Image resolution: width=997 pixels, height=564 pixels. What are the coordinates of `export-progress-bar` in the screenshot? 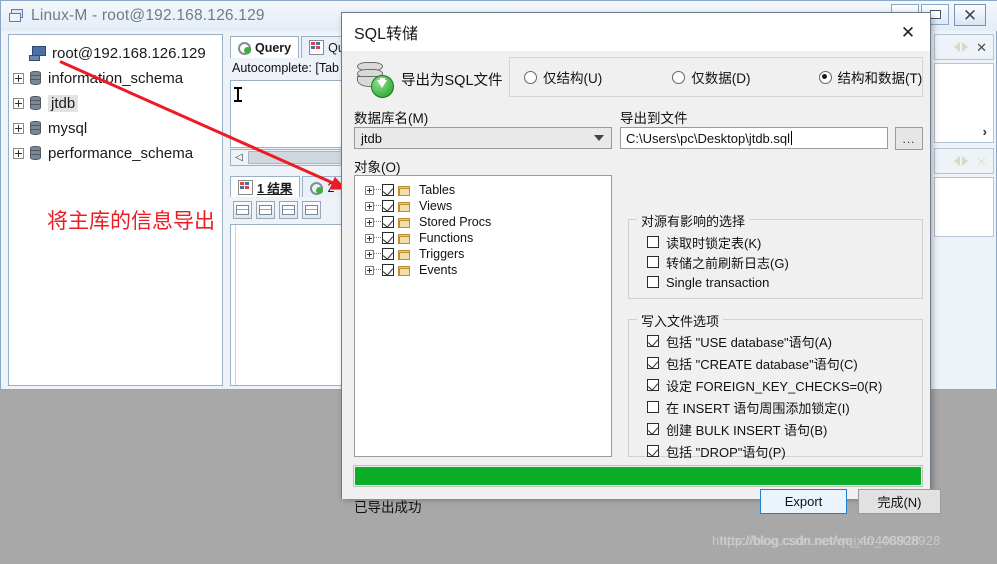 It's located at (638, 476).